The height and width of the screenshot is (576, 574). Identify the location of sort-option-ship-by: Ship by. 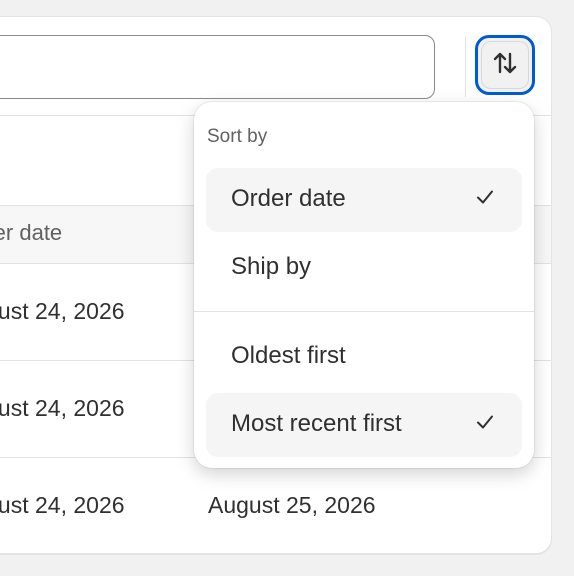
(364, 268).